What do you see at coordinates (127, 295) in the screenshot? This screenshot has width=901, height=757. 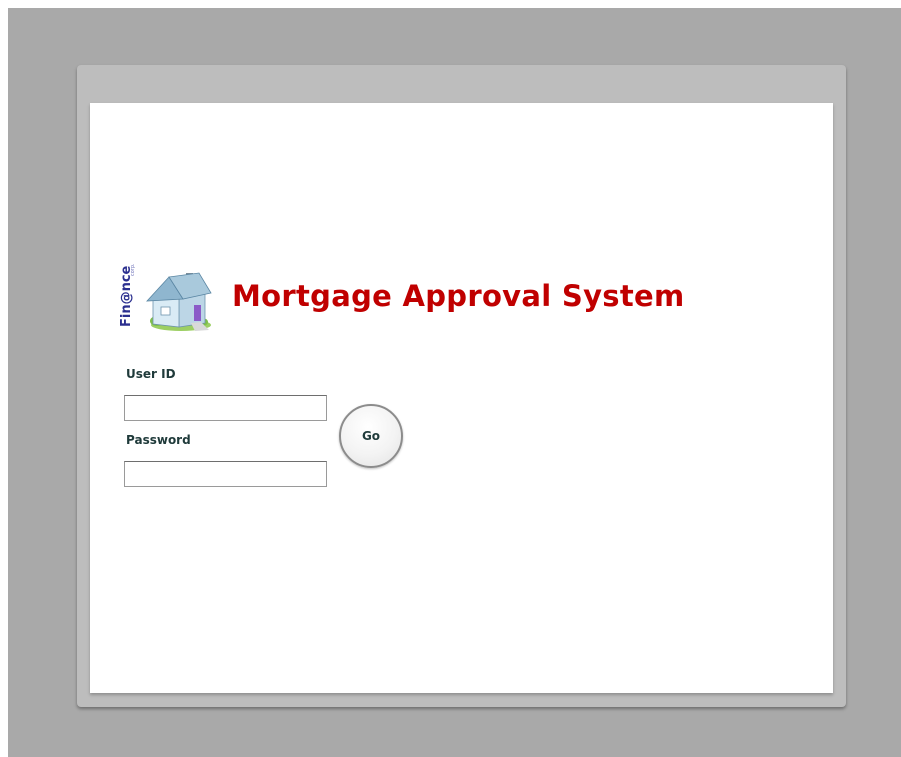 I see `finance-logo-text: Fin@nce corp.` at bounding box center [127, 295].